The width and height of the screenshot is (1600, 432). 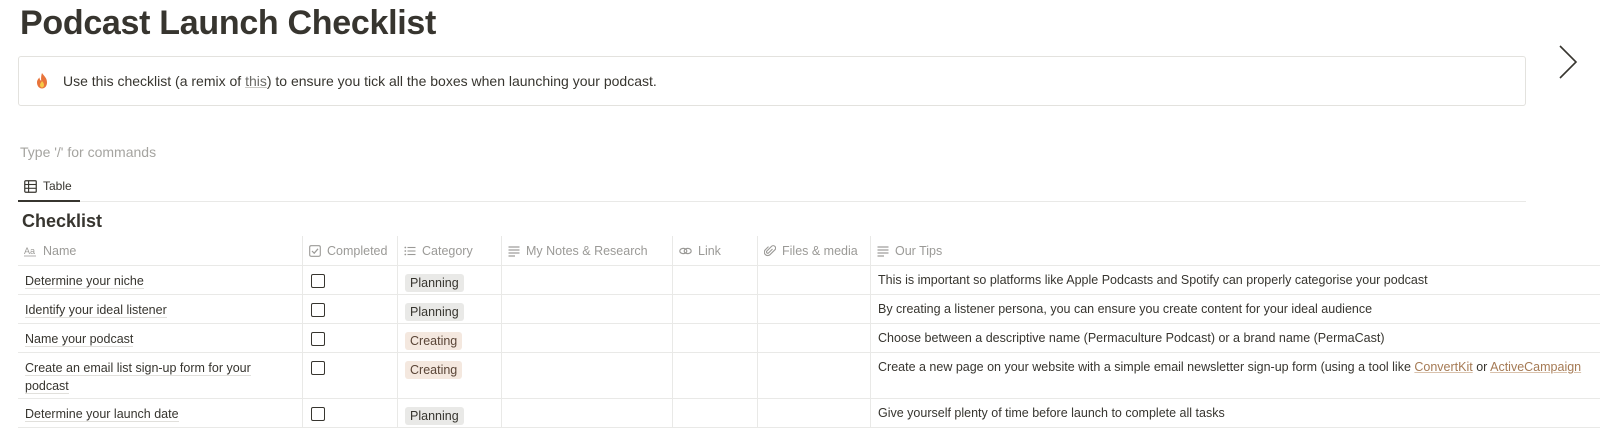 I want to click on text-aa-icon: Aa, so click(x=30, y=251).